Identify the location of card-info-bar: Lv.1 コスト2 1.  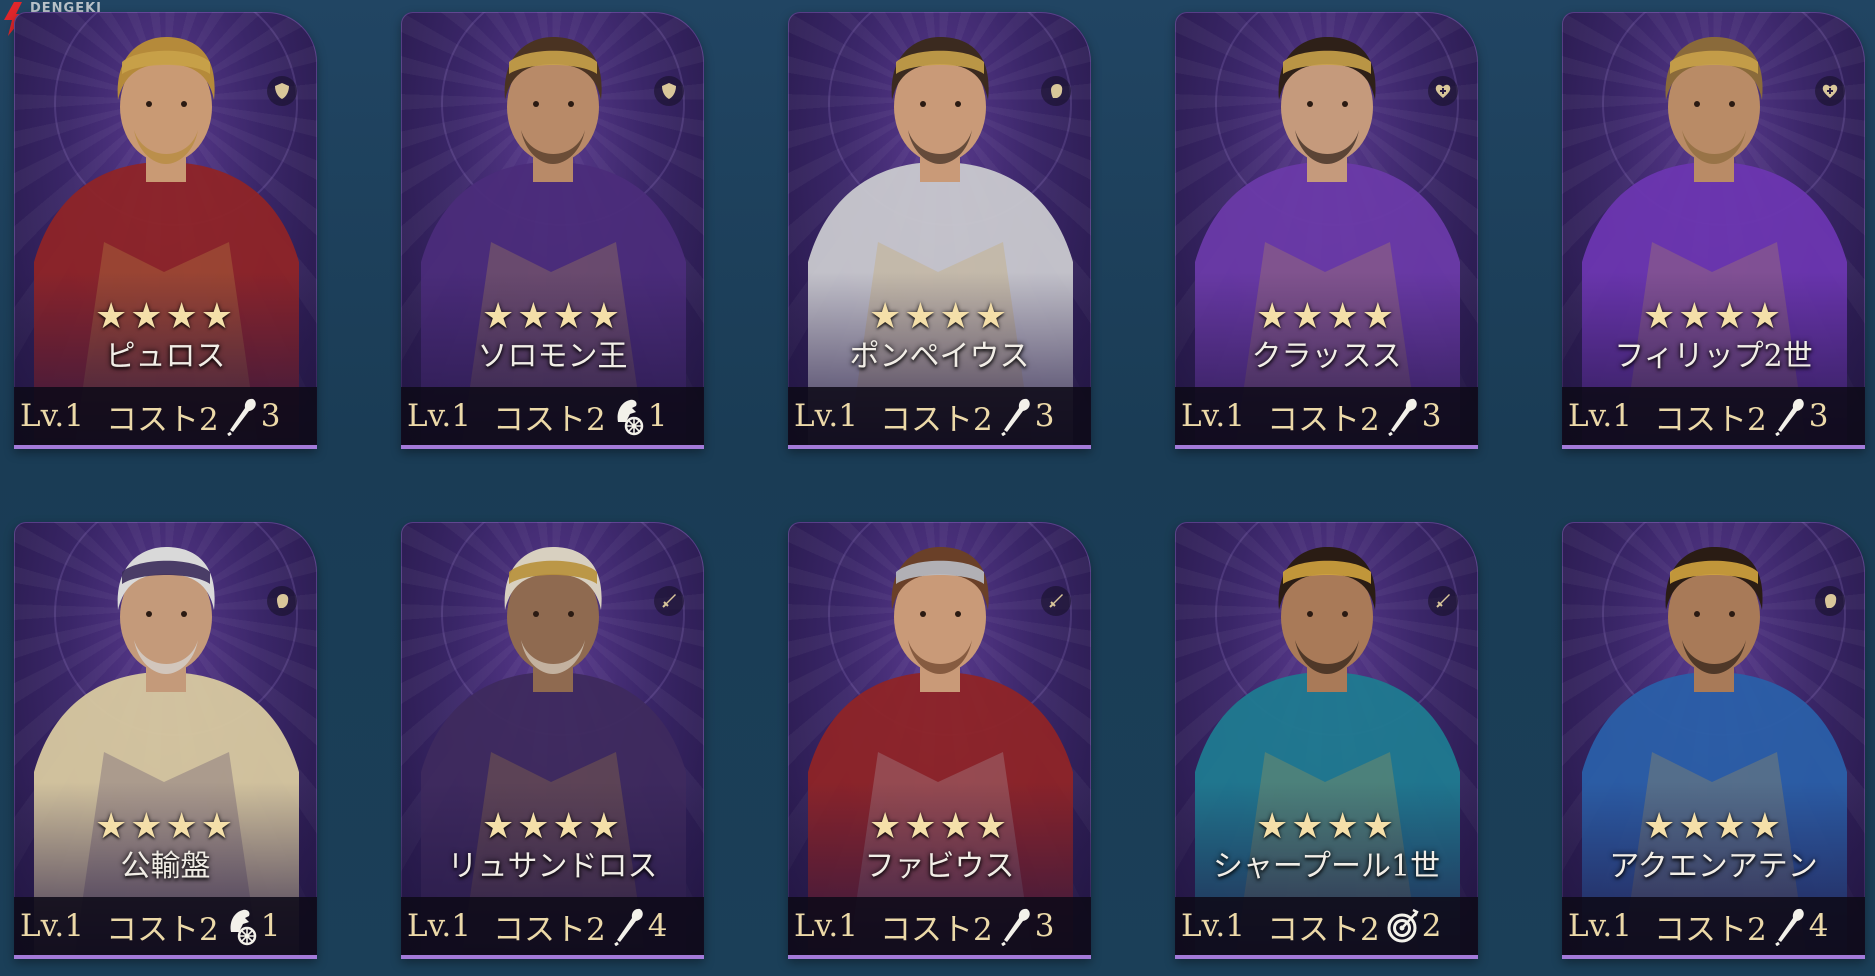
(552, 418).